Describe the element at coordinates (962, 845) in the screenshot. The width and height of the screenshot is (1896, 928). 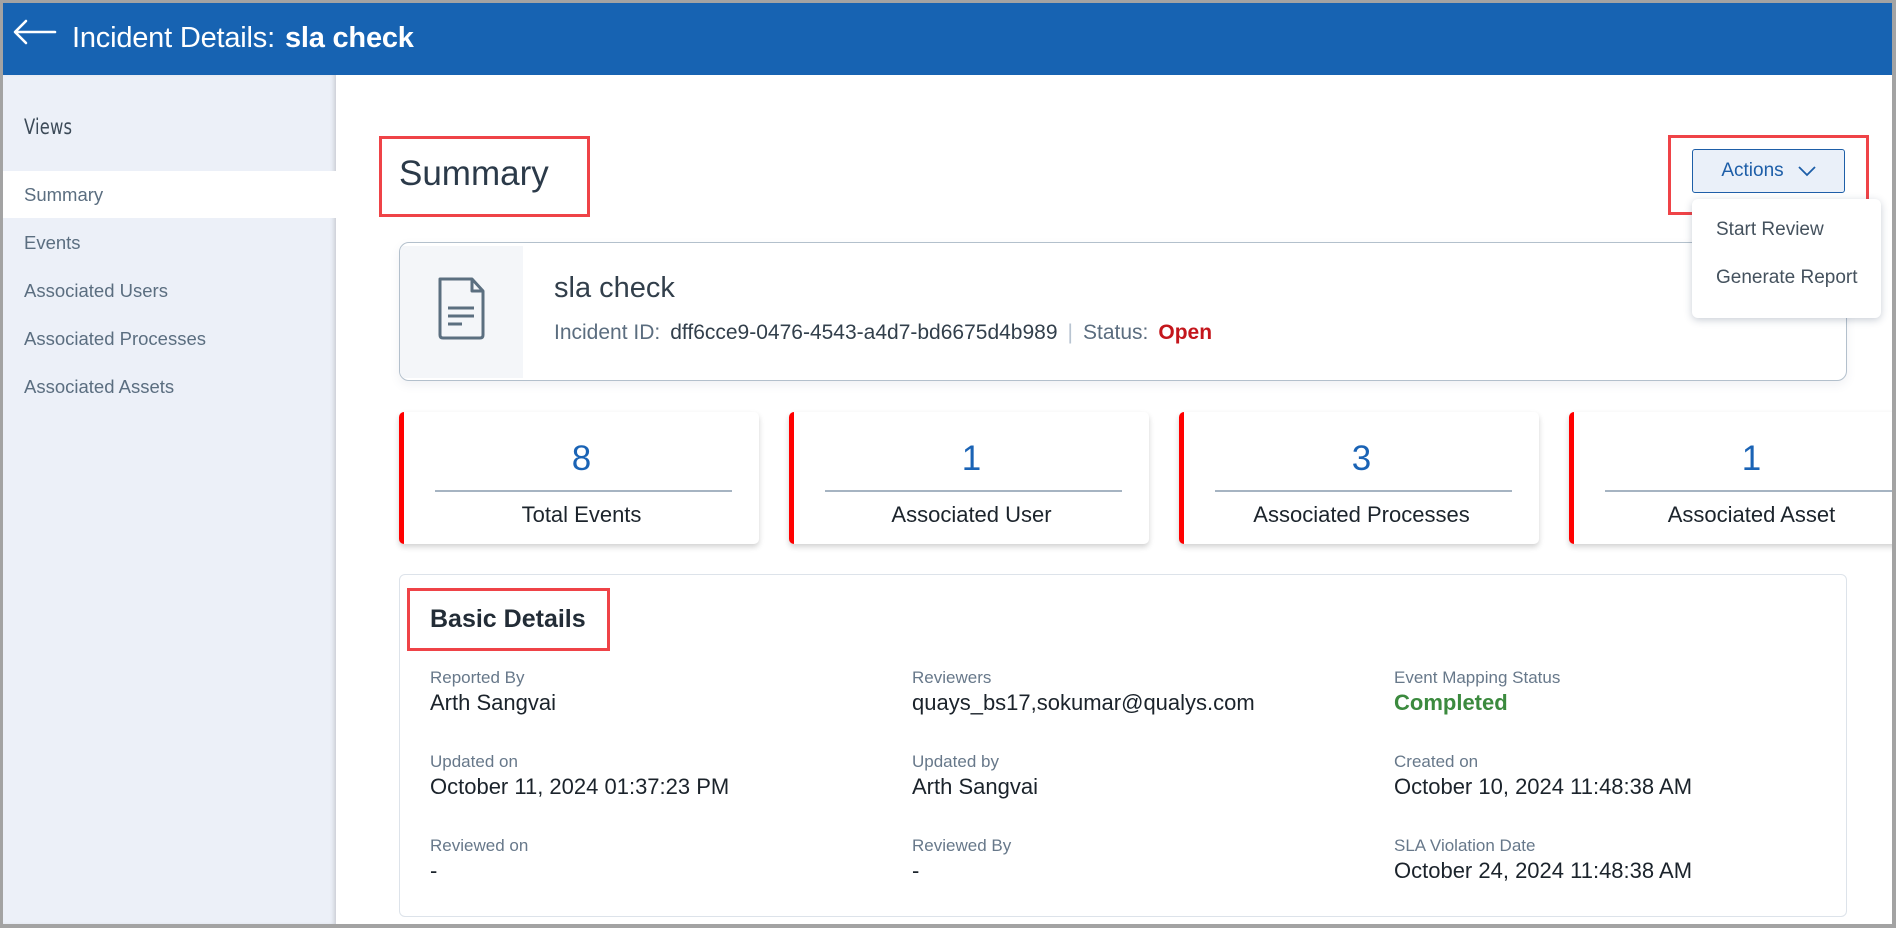
I see `field-label-reviewed-by: Reviewed By` at that location.